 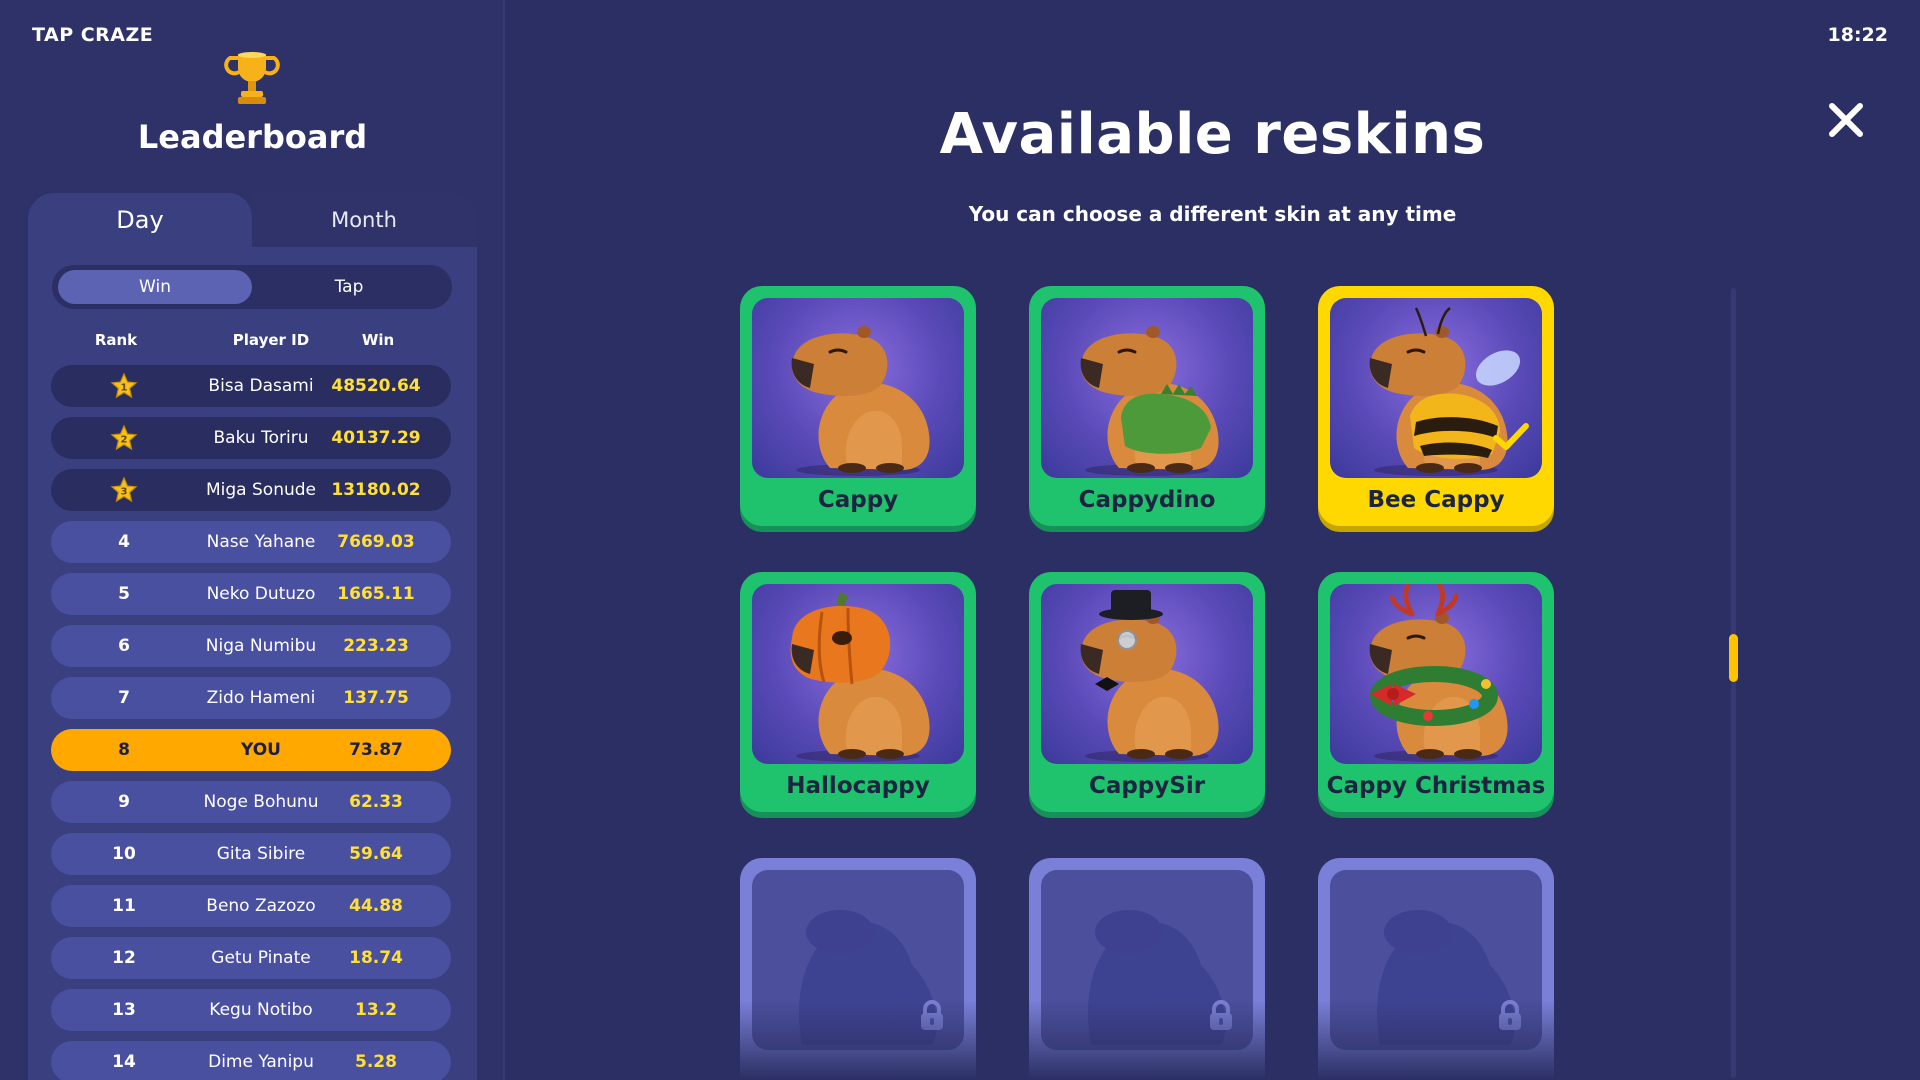 I want to click on table-row: 4 Nase Yahane 7669.03, so click(x=251, y=542).